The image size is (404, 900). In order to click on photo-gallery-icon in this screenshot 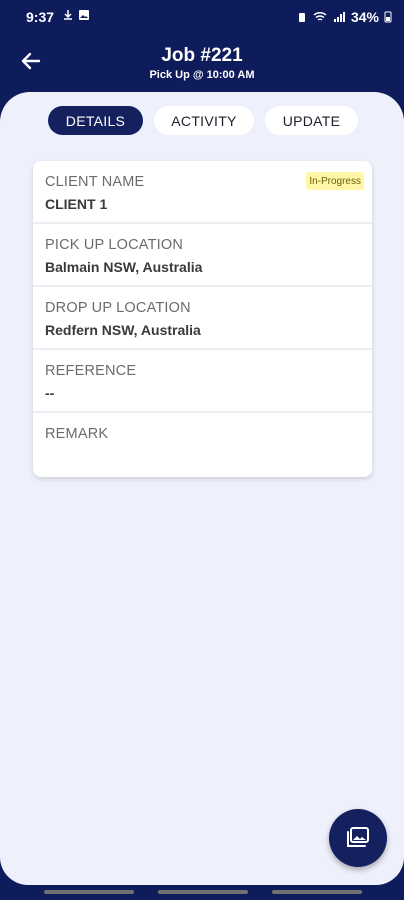, I will do `click(358, 837)`.